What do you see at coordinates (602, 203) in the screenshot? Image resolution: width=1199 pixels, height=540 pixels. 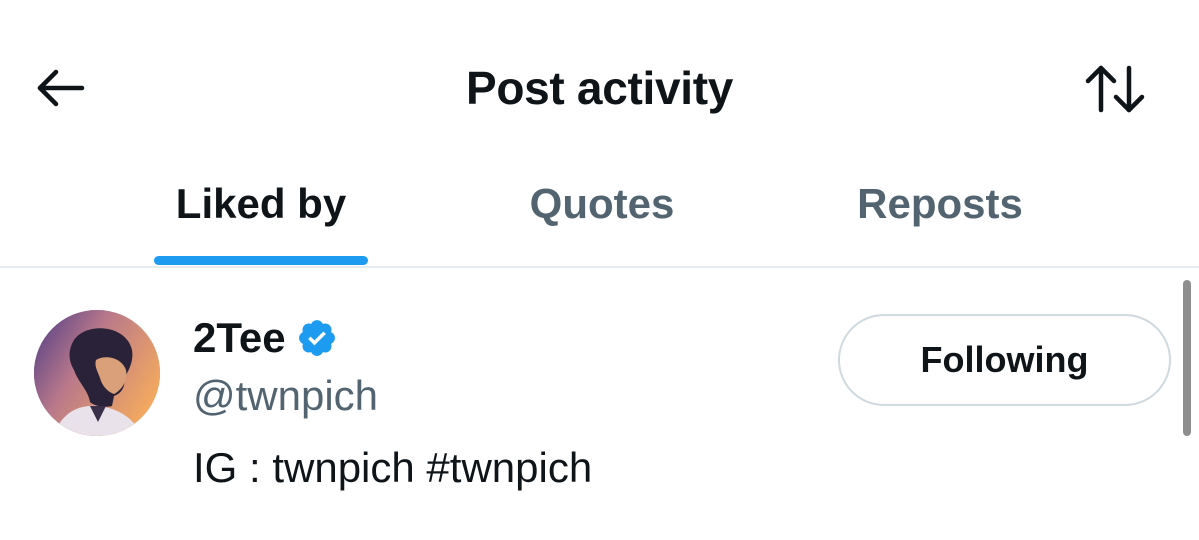 I see `tab-label: Quotes` at bounding box center [602, 203].